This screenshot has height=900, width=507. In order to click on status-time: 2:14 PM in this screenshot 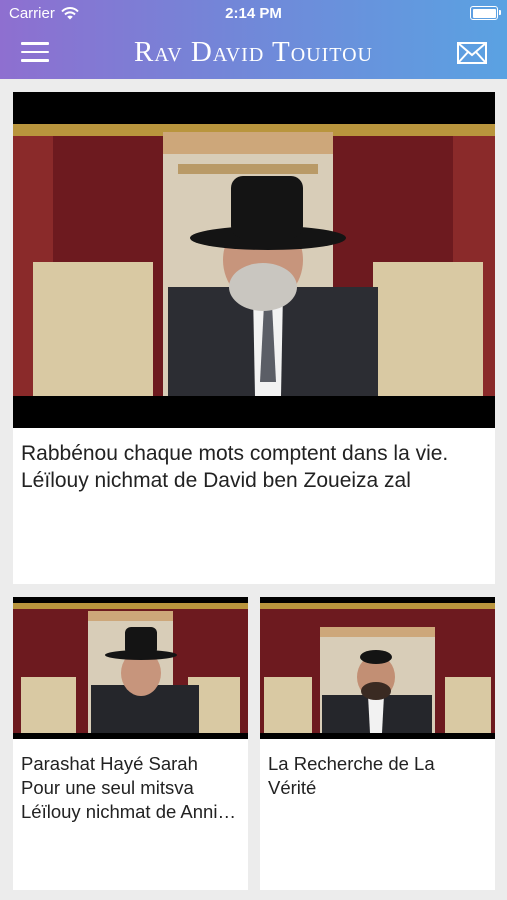, I will do `click(253, 13)`.